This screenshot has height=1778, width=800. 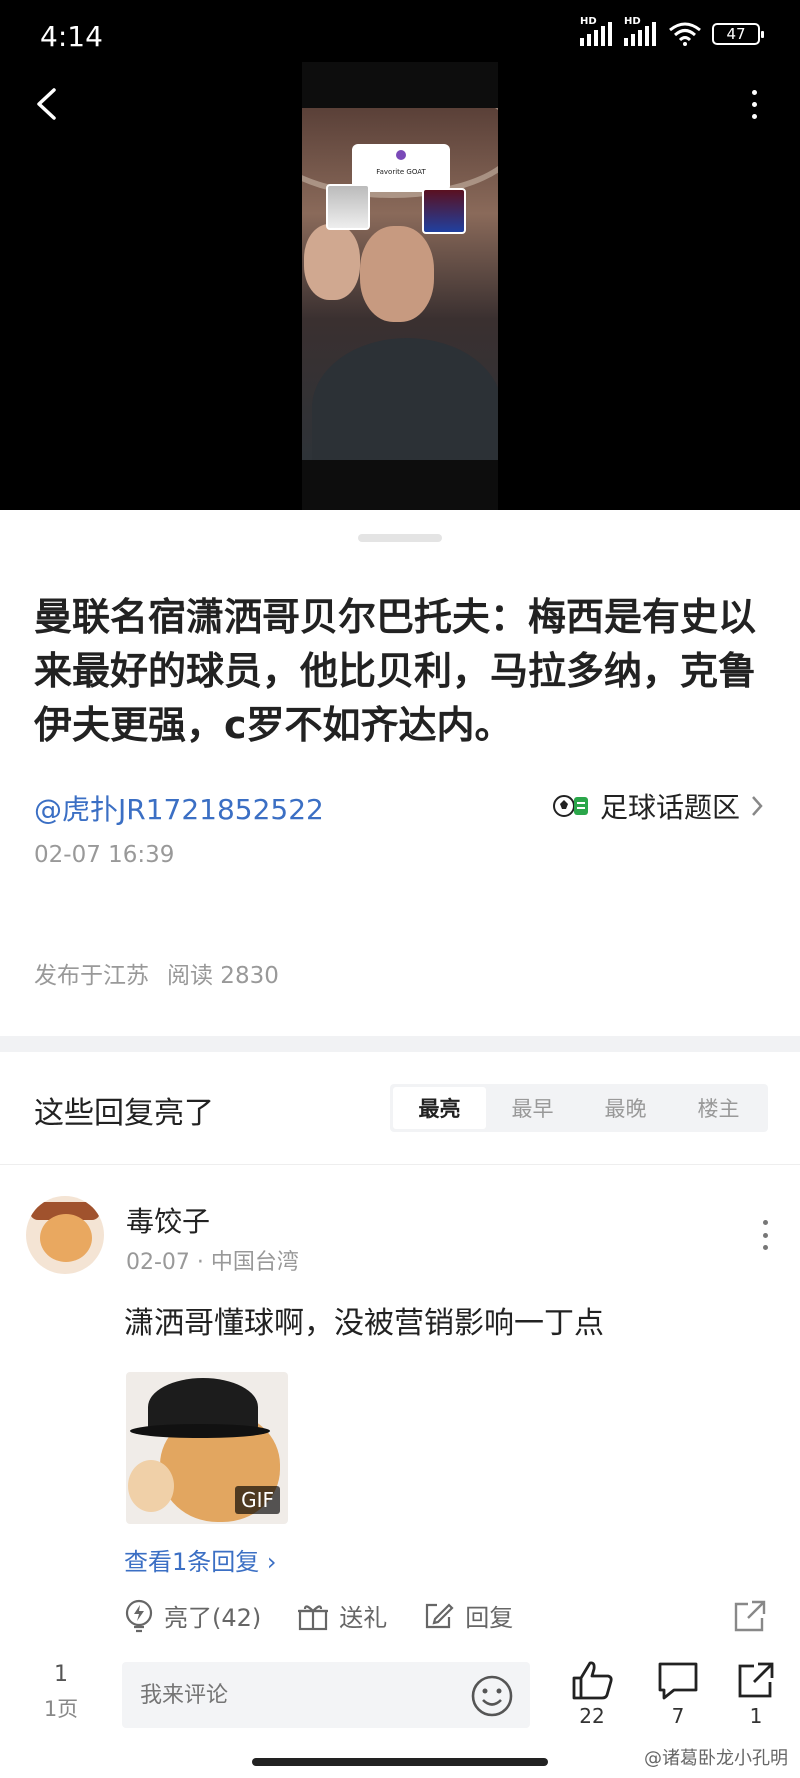 What do you see at coordinates (757, 806) in the screenshot?
I see `chevron-right-icon` at bounding box center [757, 806].